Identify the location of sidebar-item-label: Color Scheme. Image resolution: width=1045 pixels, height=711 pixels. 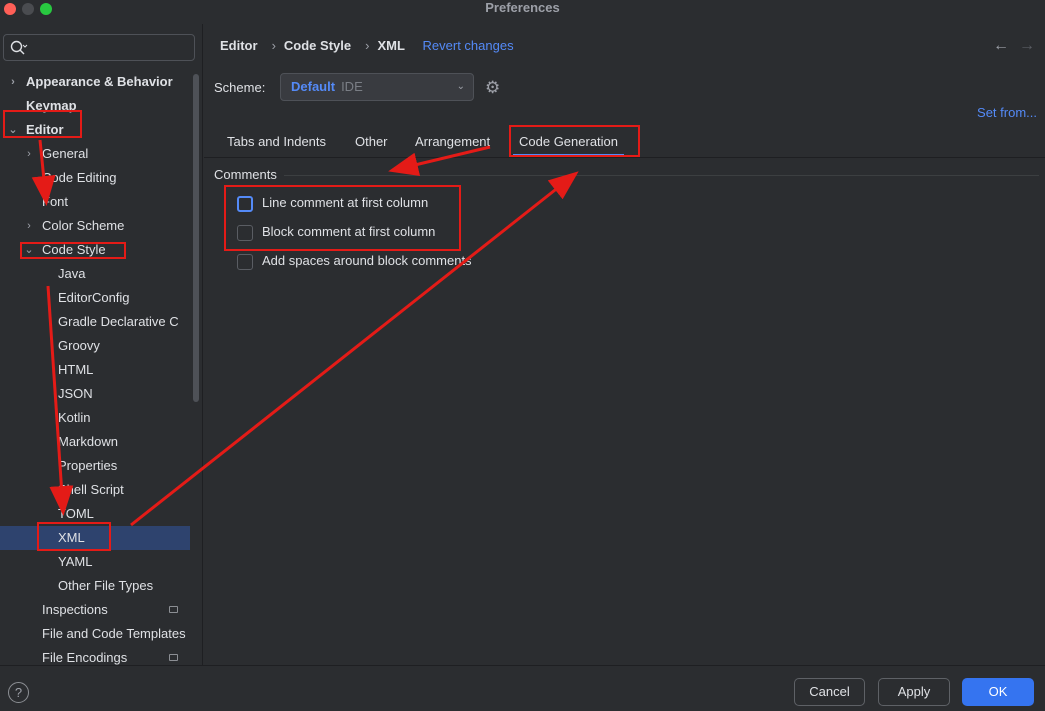
(83, 225).